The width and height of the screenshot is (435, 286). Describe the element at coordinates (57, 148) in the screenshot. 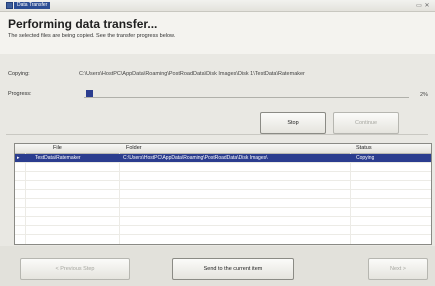

I see `column-header-file: File` at that location.